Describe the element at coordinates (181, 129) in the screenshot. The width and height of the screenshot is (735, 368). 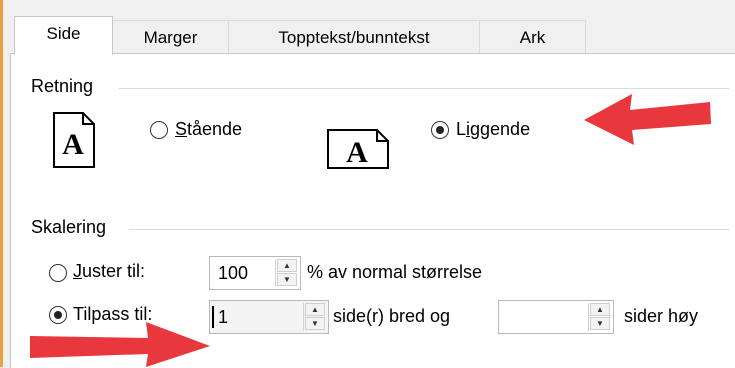
I see `portrait-accel: S` at that location.